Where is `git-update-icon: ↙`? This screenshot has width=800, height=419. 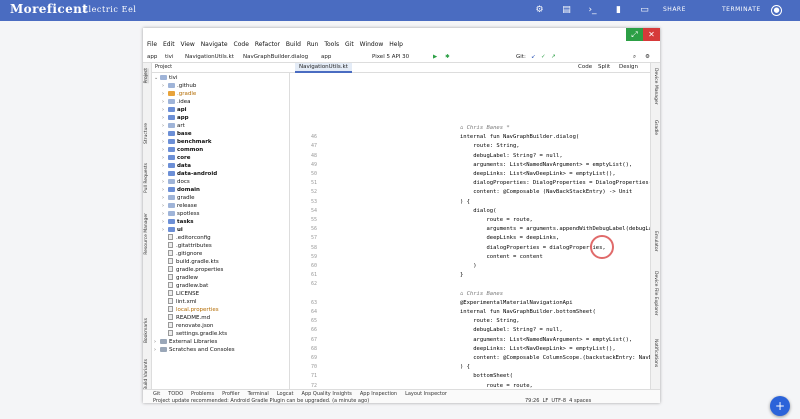
git-update-icon: ↙ is located at coordinates (533, 57).